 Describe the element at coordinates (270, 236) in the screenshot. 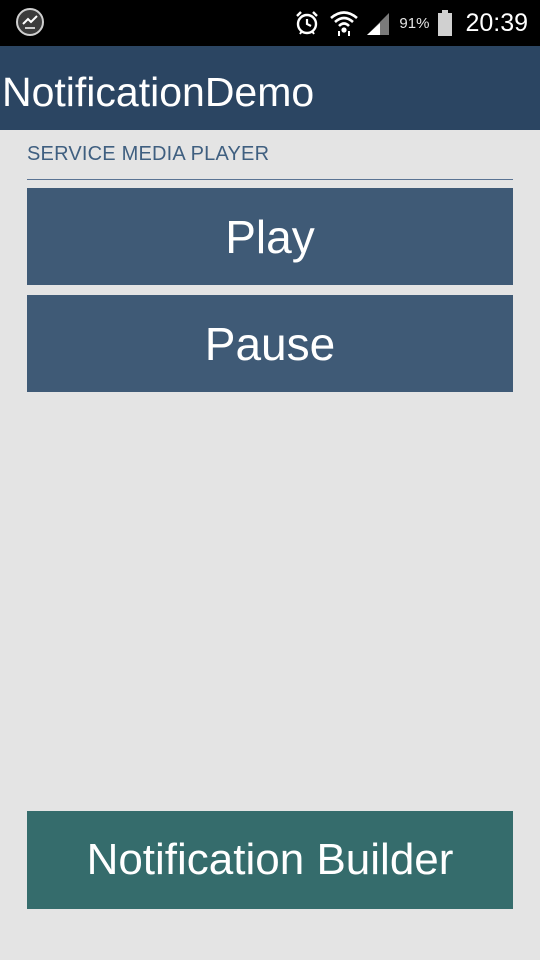

I see `play-button: Play` at that location.